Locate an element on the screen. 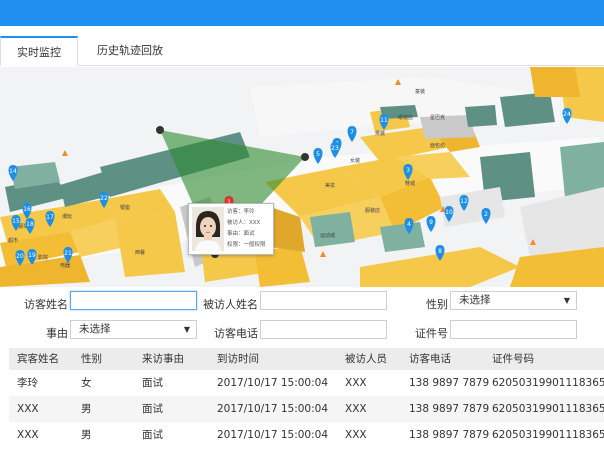 The width and height of the screenshot is (604, 470). id-number-label: 证件号 is located at coordinates (431, 333).